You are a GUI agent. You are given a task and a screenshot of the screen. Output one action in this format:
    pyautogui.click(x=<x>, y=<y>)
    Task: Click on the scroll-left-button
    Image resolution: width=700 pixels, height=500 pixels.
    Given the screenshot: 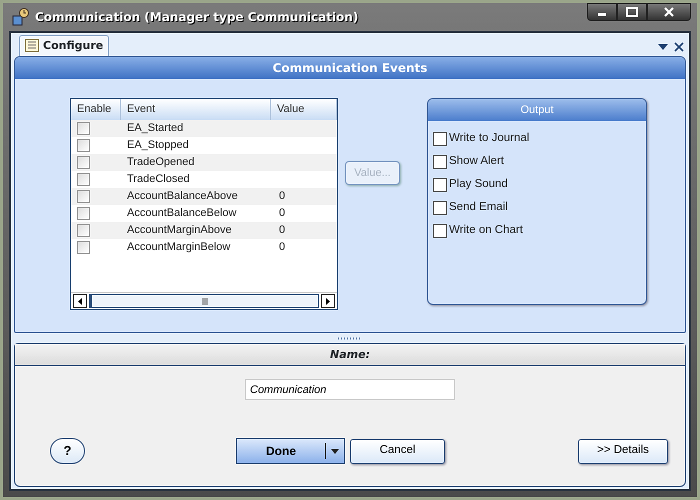 What is the action you would take?
    pyautogui.click(x=80, y=301)
    